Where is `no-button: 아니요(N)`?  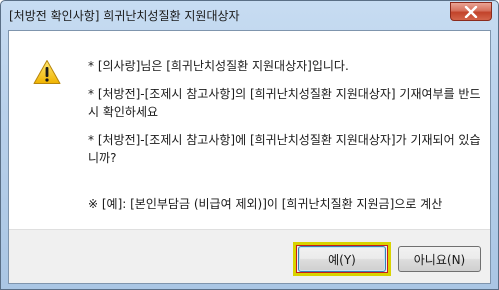 no-button: 아니요(N) is located at coordinates (439, 259).